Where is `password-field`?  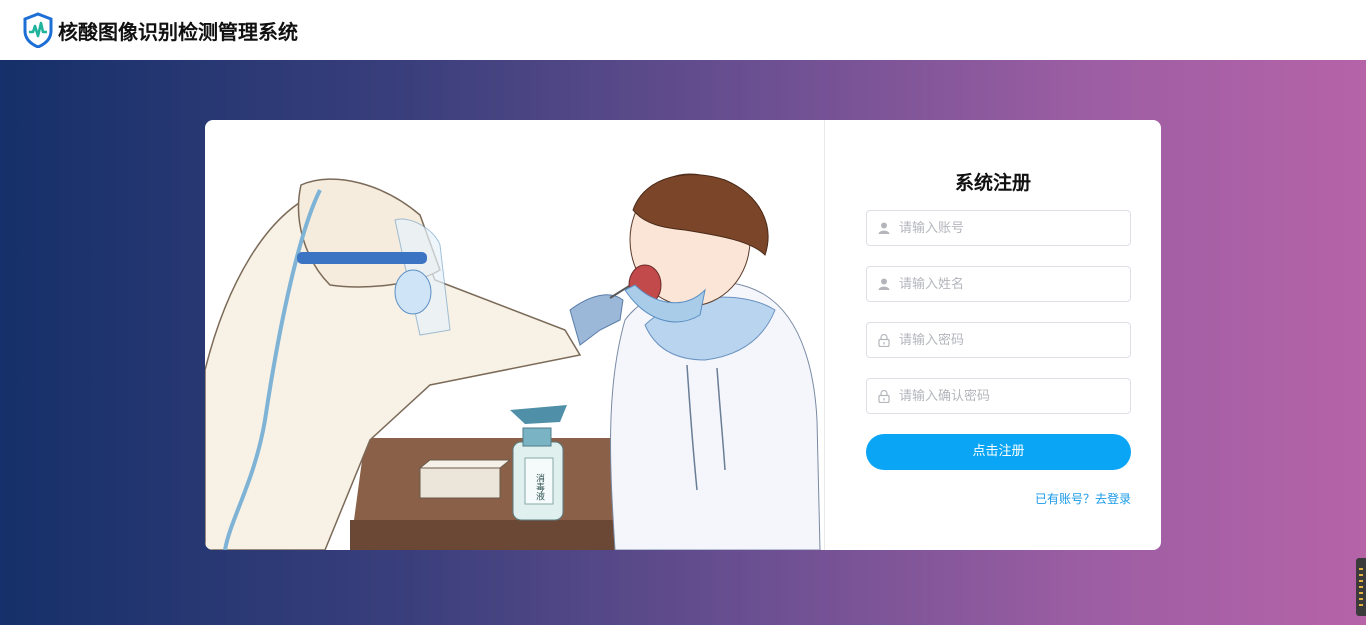 password-field is located at coordinates (998, 340).